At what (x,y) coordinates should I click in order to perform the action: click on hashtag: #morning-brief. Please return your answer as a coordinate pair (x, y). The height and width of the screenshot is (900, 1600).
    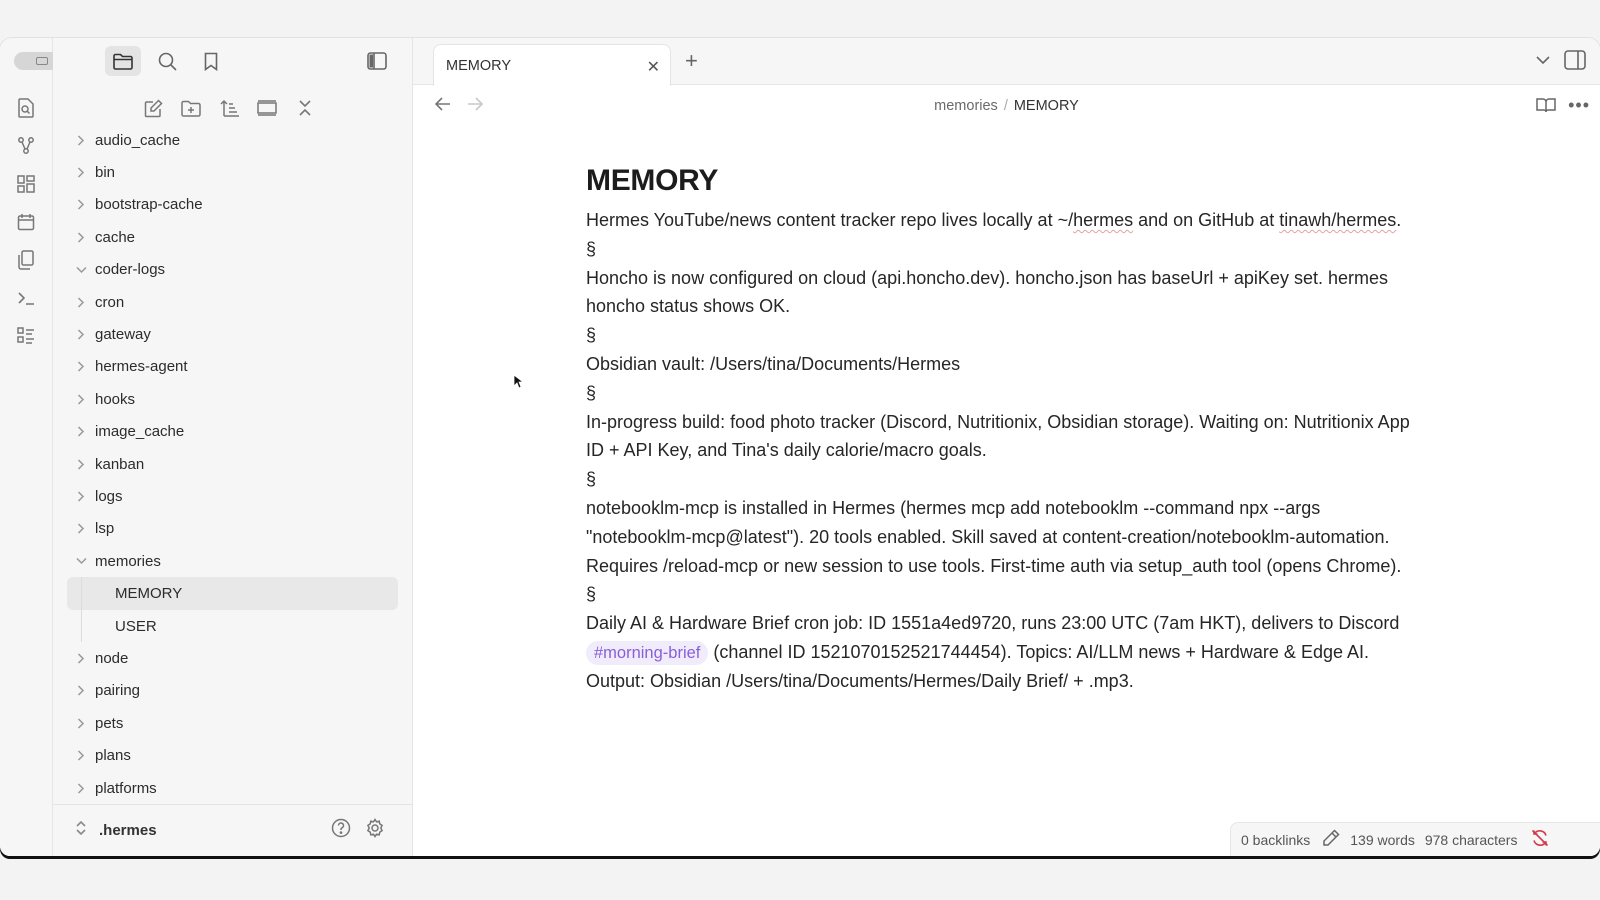
    Looking at the image, I should click on (647, 652).